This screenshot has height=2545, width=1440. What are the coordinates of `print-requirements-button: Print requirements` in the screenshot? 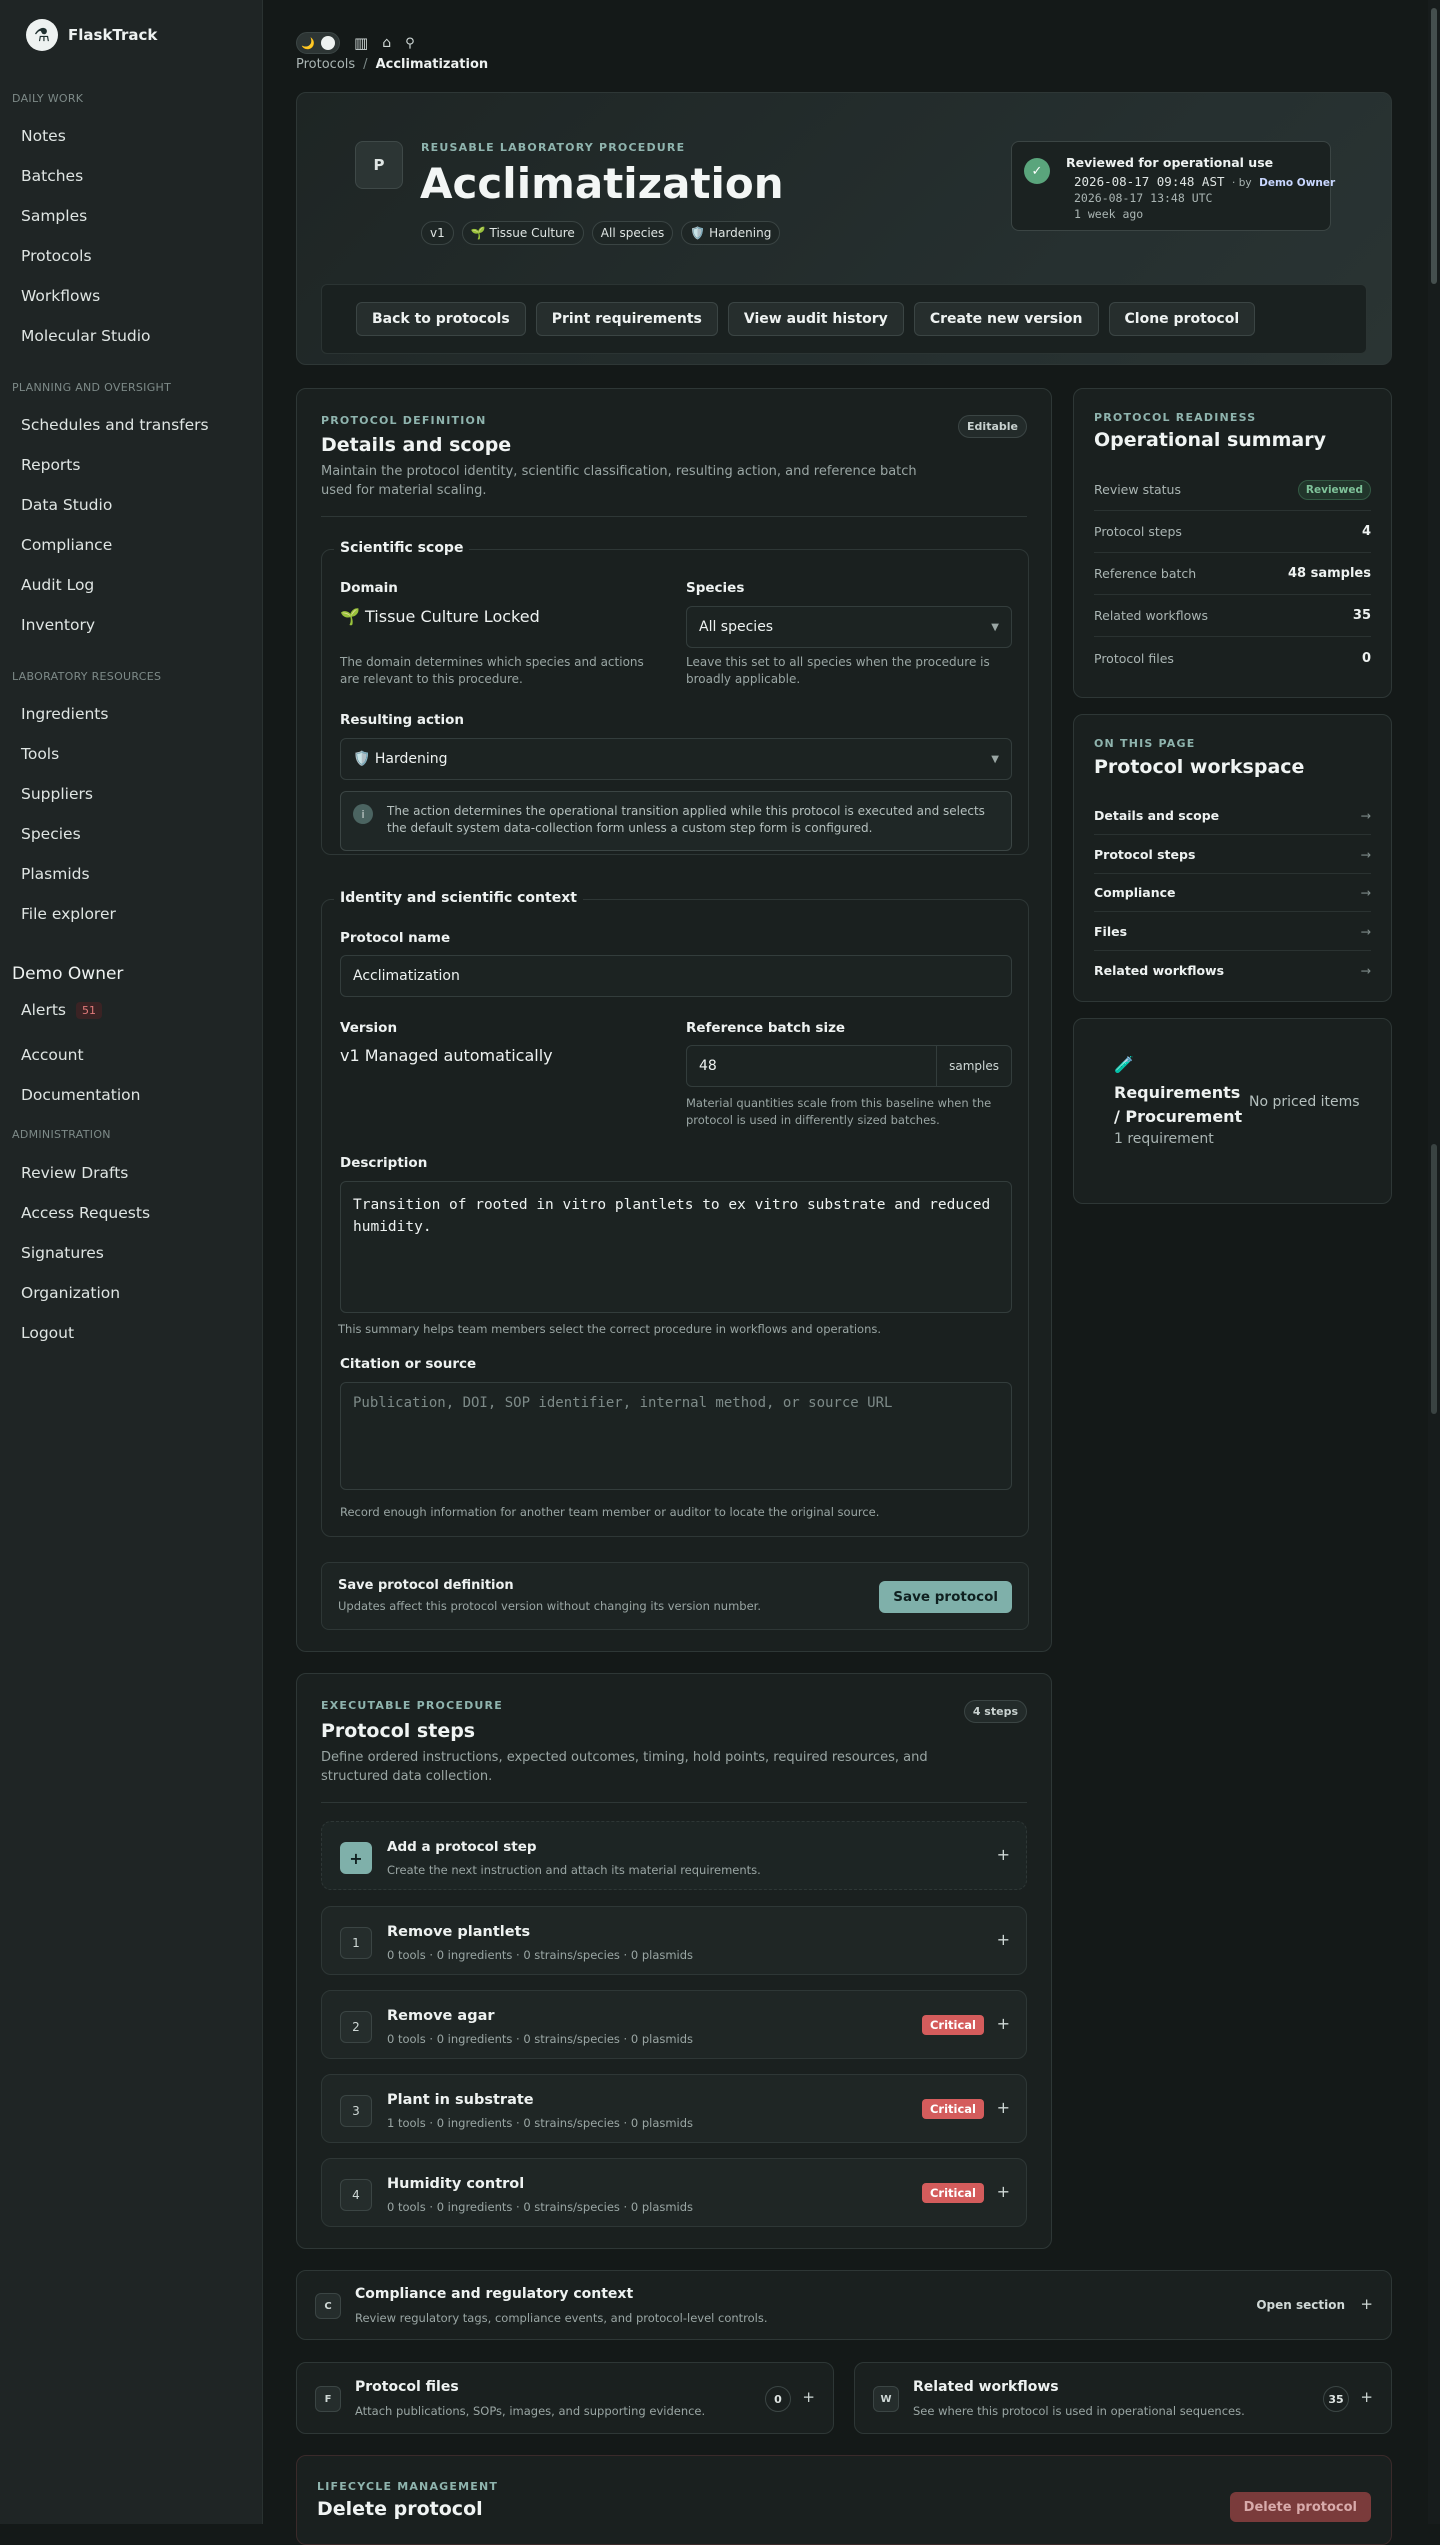 It's located at (626, 319).